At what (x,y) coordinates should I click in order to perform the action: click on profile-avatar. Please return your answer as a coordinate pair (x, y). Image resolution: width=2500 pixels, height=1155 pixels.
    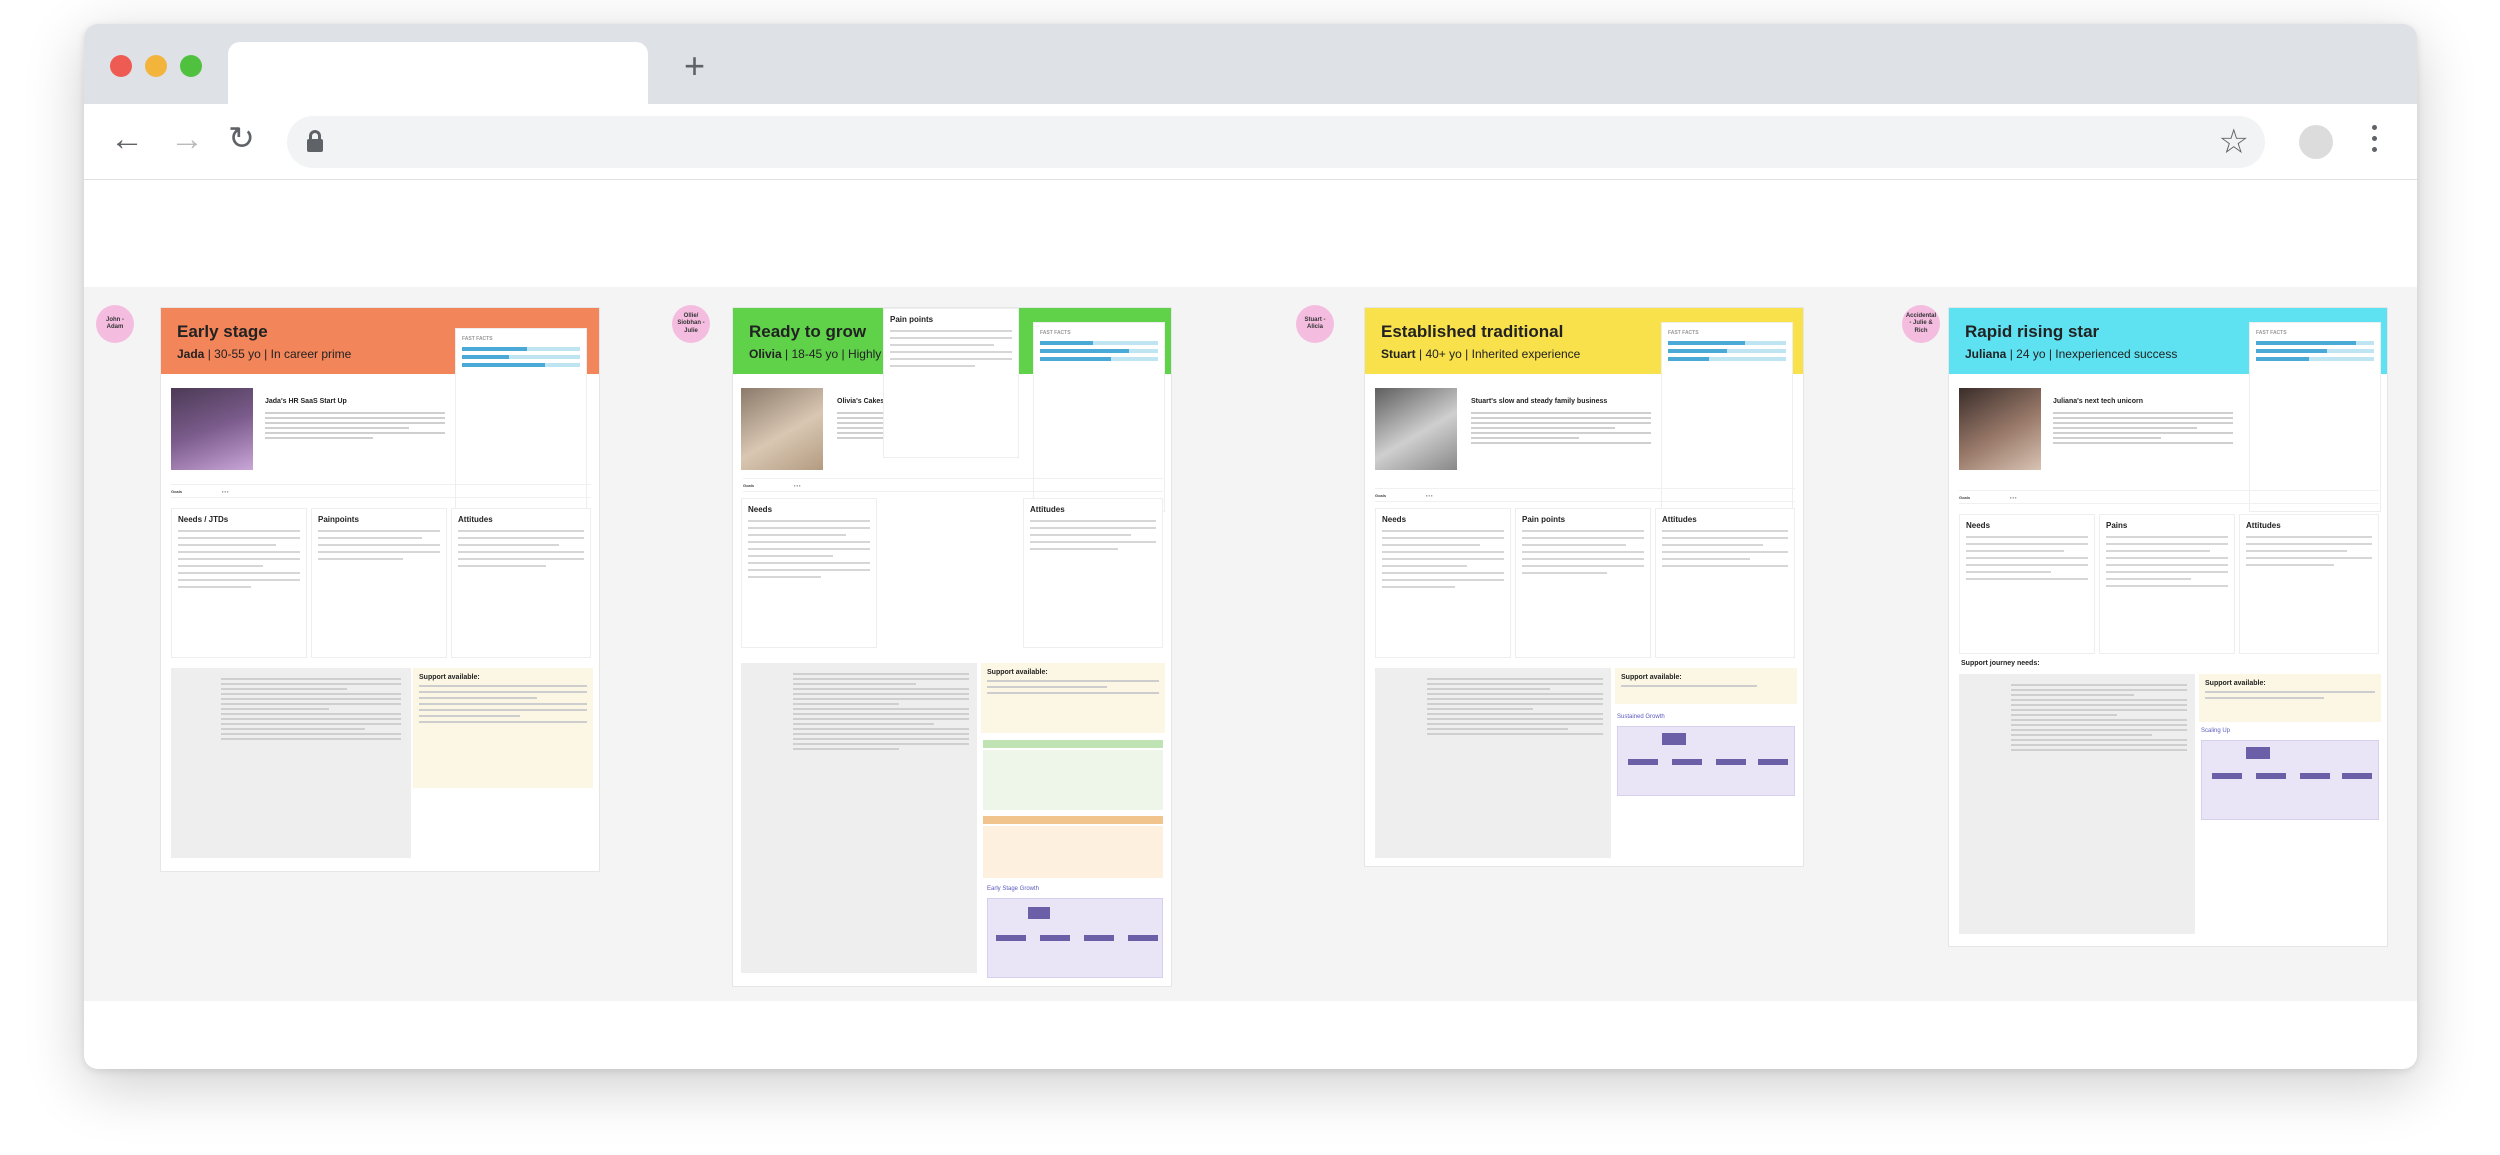
    Looking at the image, I should click on (2316, 142).